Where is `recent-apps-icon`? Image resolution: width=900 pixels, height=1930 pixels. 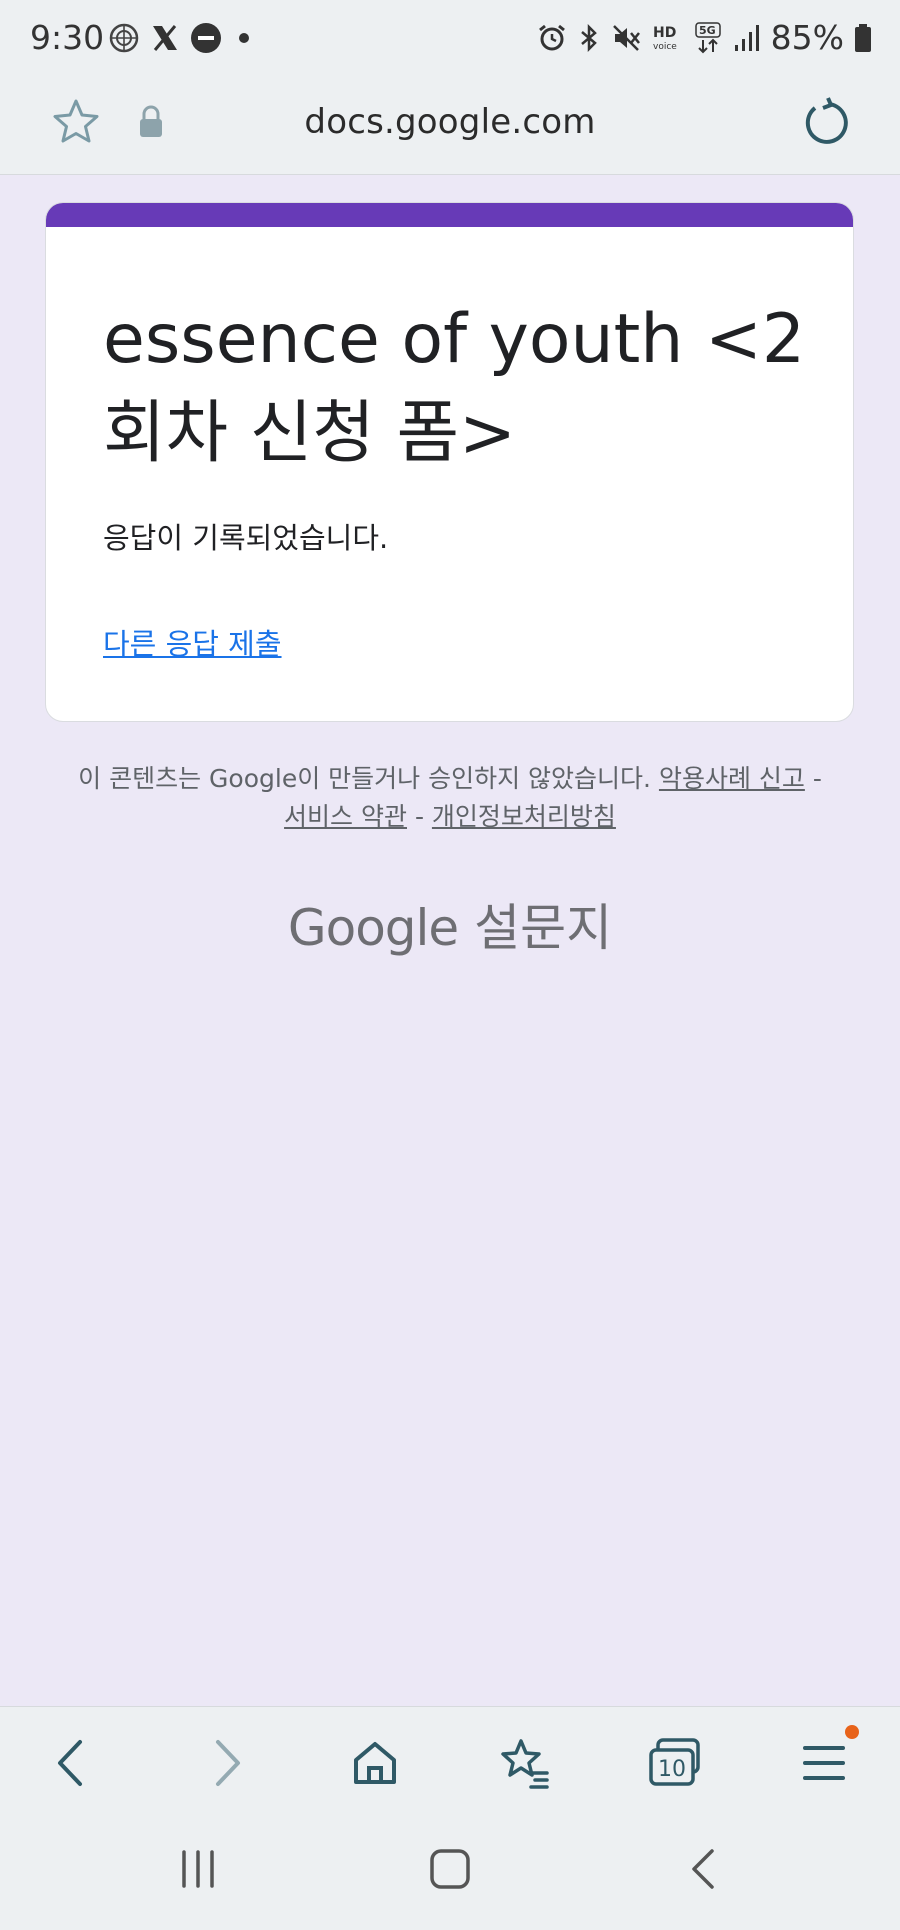
recent-apps-icon is located at coordinates (198, 1869).